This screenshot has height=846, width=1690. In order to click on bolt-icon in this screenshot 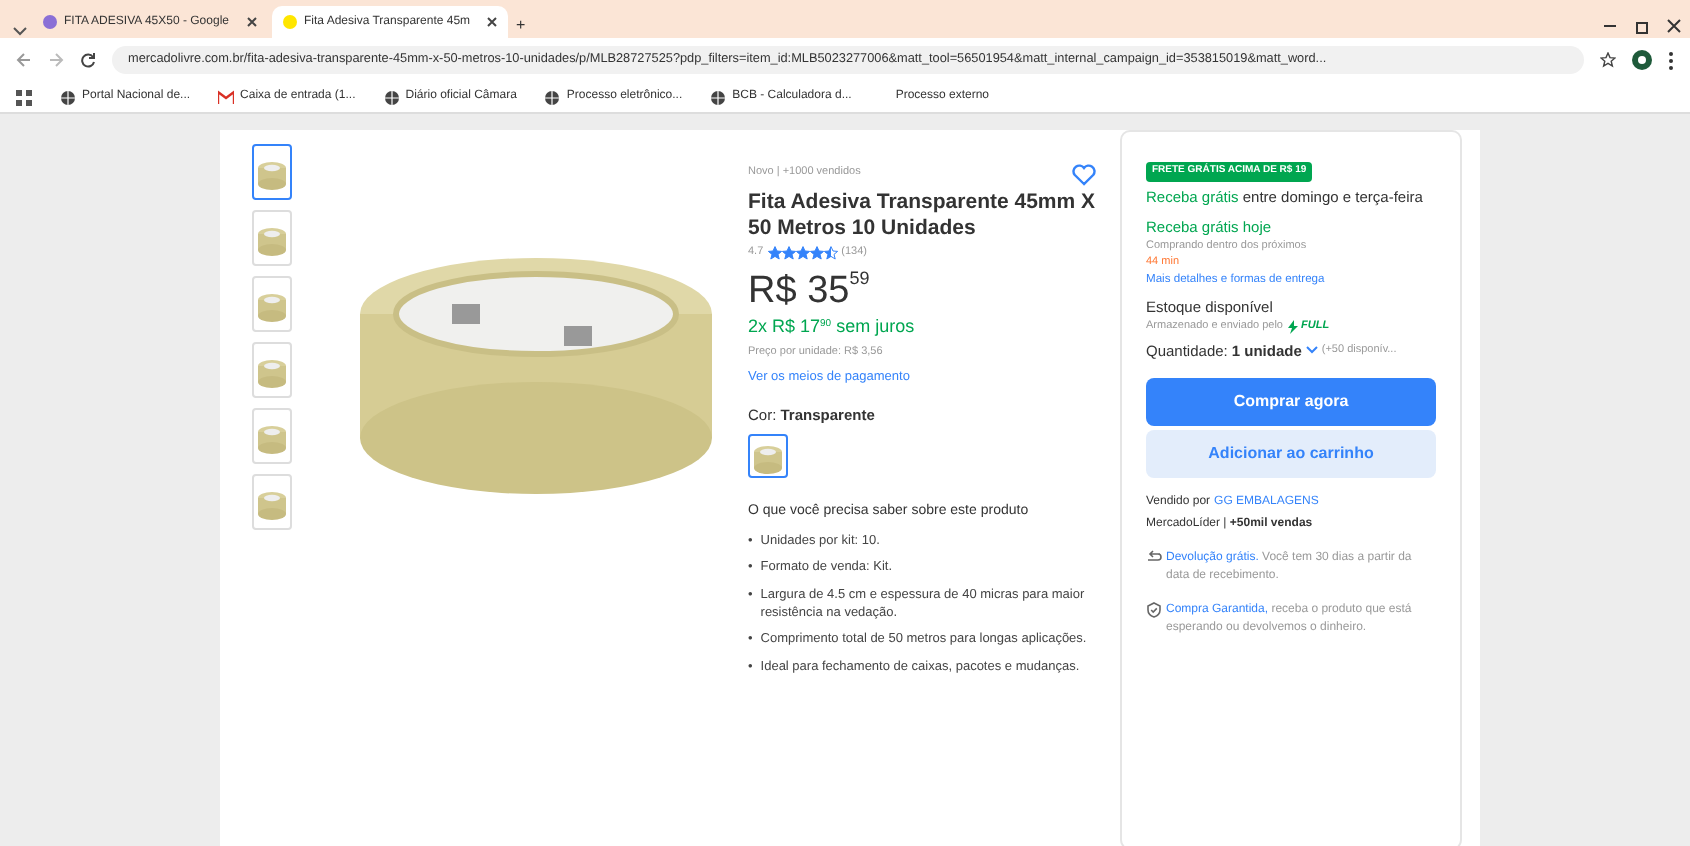, I will do `click(1292, 327)`.